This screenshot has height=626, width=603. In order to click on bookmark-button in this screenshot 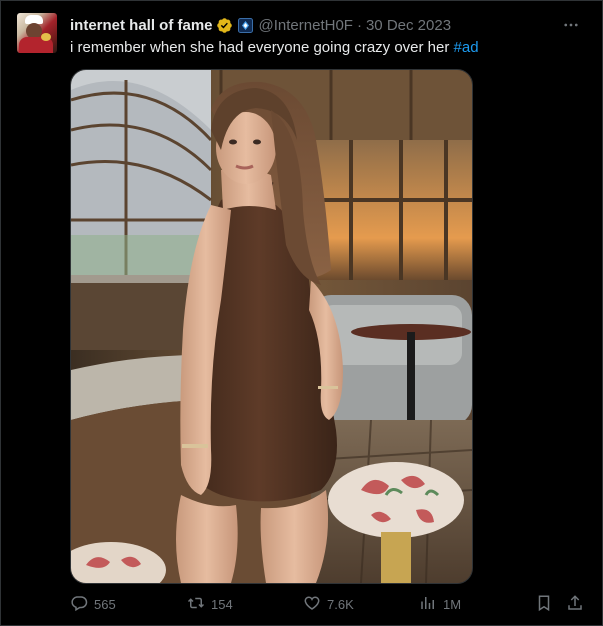, I will do `click(544, 604)`.